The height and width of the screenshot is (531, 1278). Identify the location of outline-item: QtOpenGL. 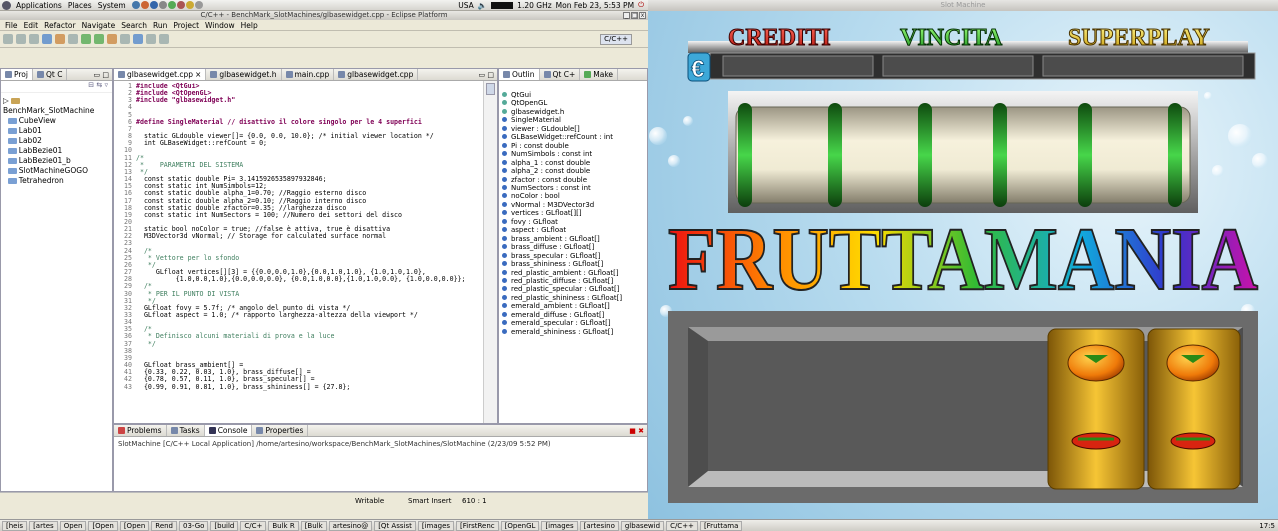
(573, 103).